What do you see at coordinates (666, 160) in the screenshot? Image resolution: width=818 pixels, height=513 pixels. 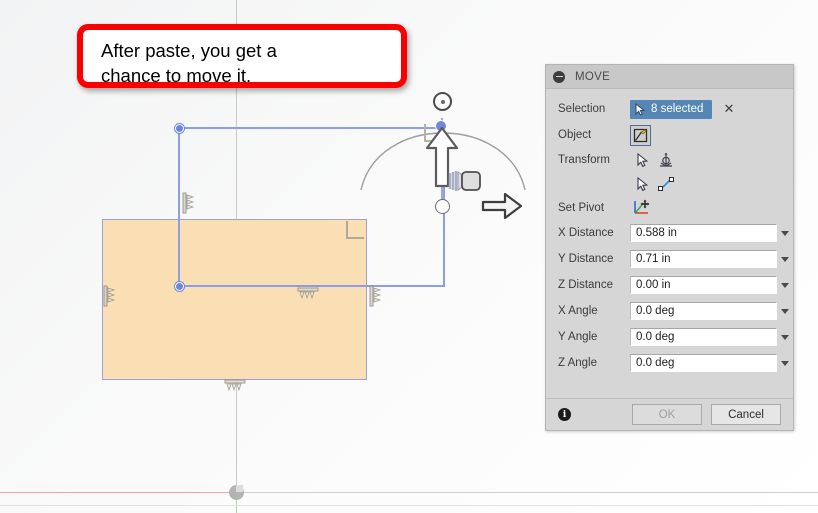 I see `move-gizmo-icon` at bounding box center [666, 160].